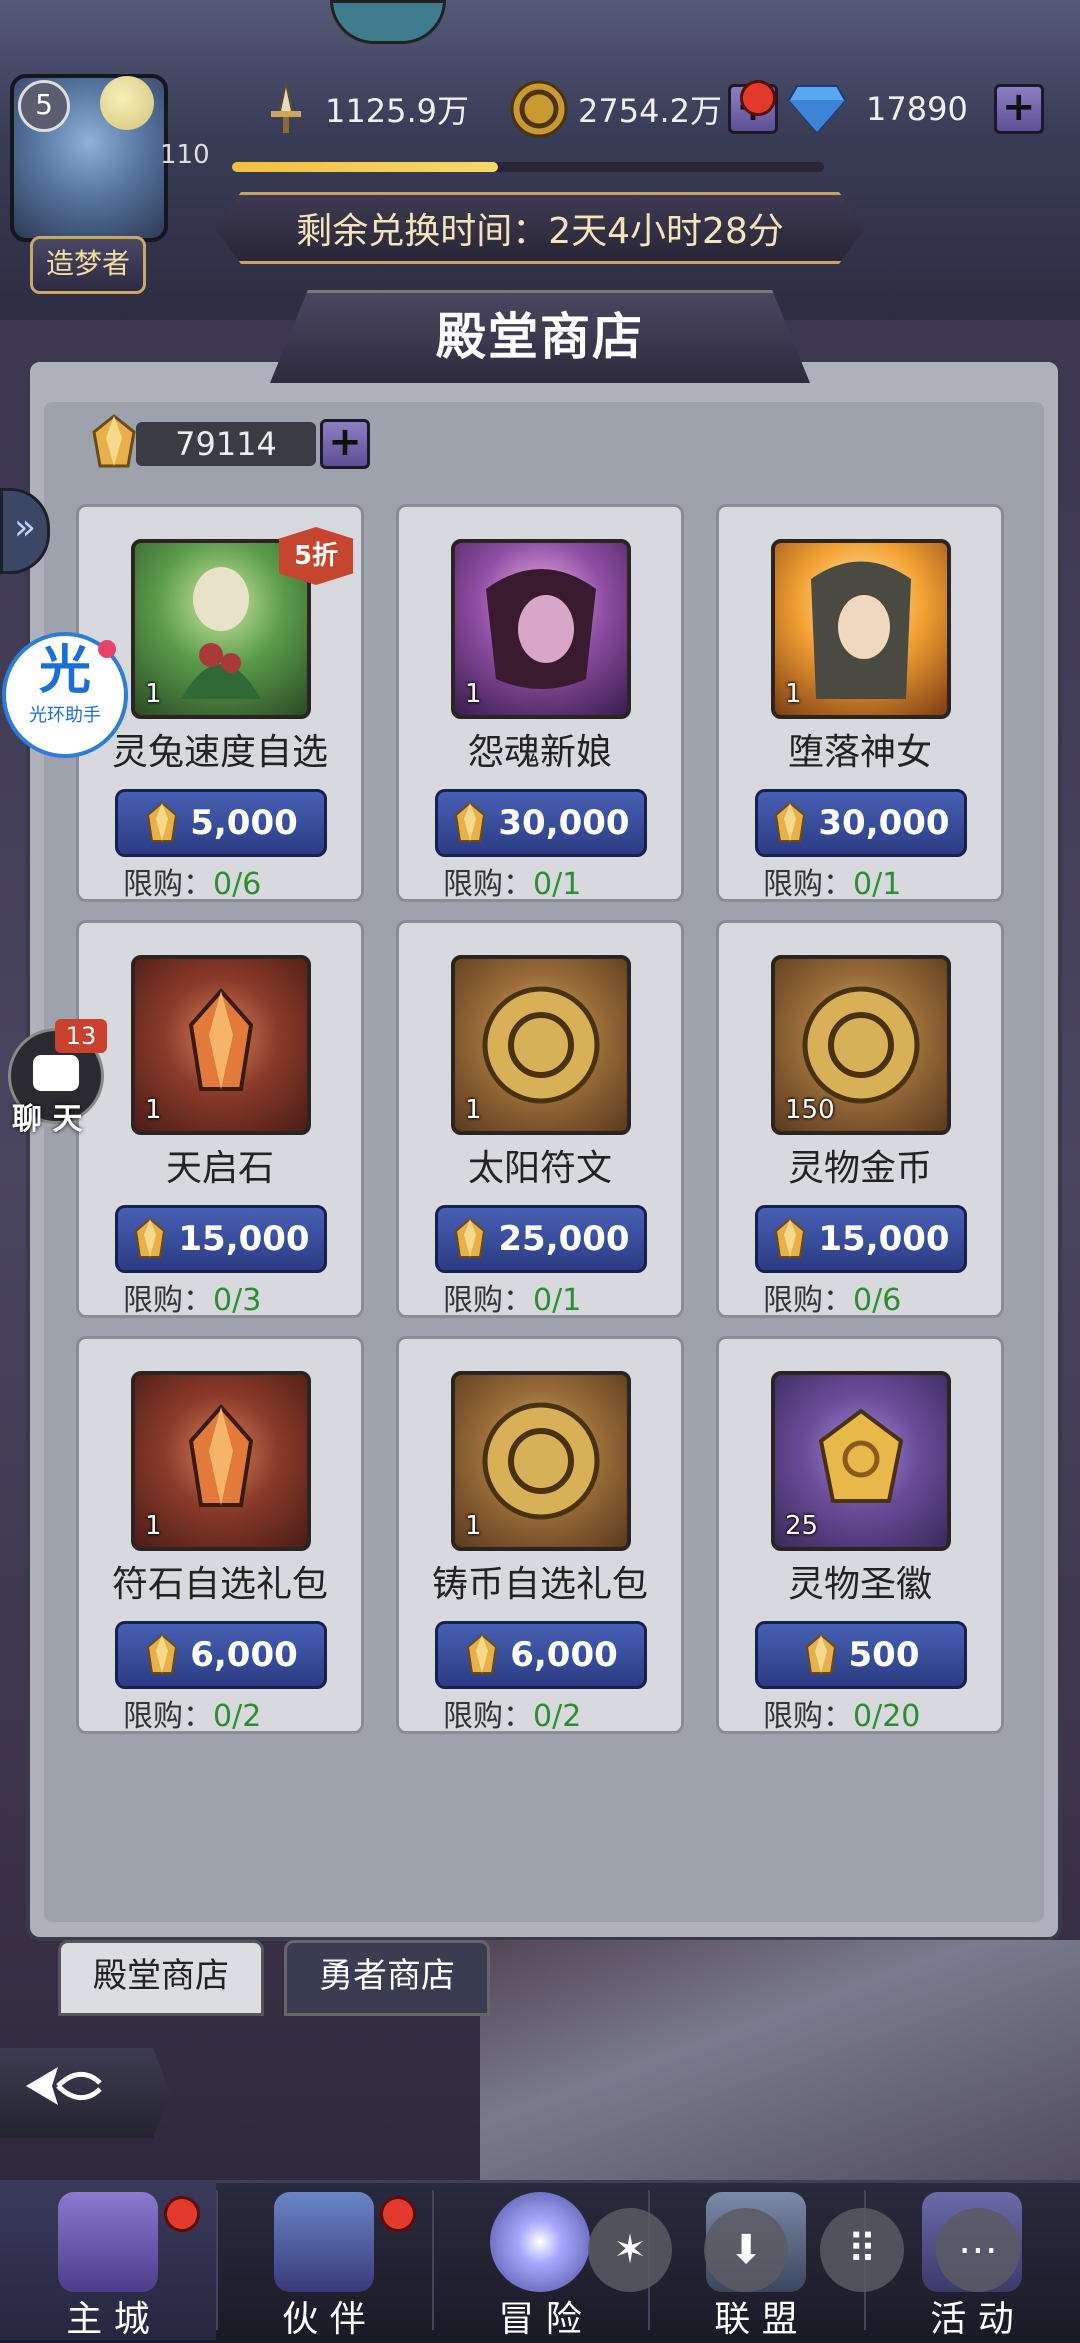 Image resolution: width=1080 pixels, height=2343 pixels. What do you see at coordinates (539, 1584) in the screenshot?
I see `item-name: 铸币自选礼包` at bounding box center [539, 1584].